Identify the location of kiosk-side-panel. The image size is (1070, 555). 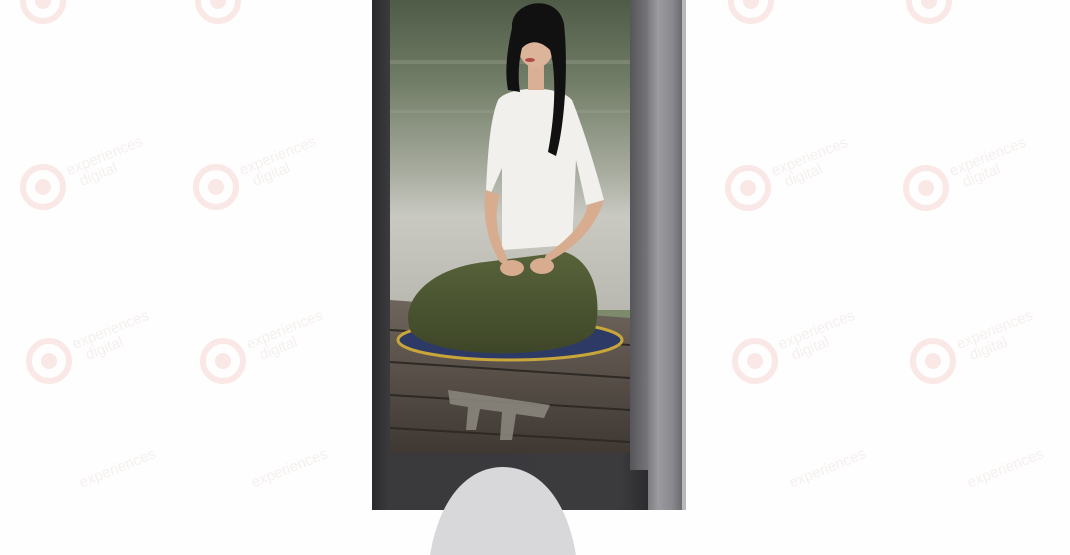
(665, 255).